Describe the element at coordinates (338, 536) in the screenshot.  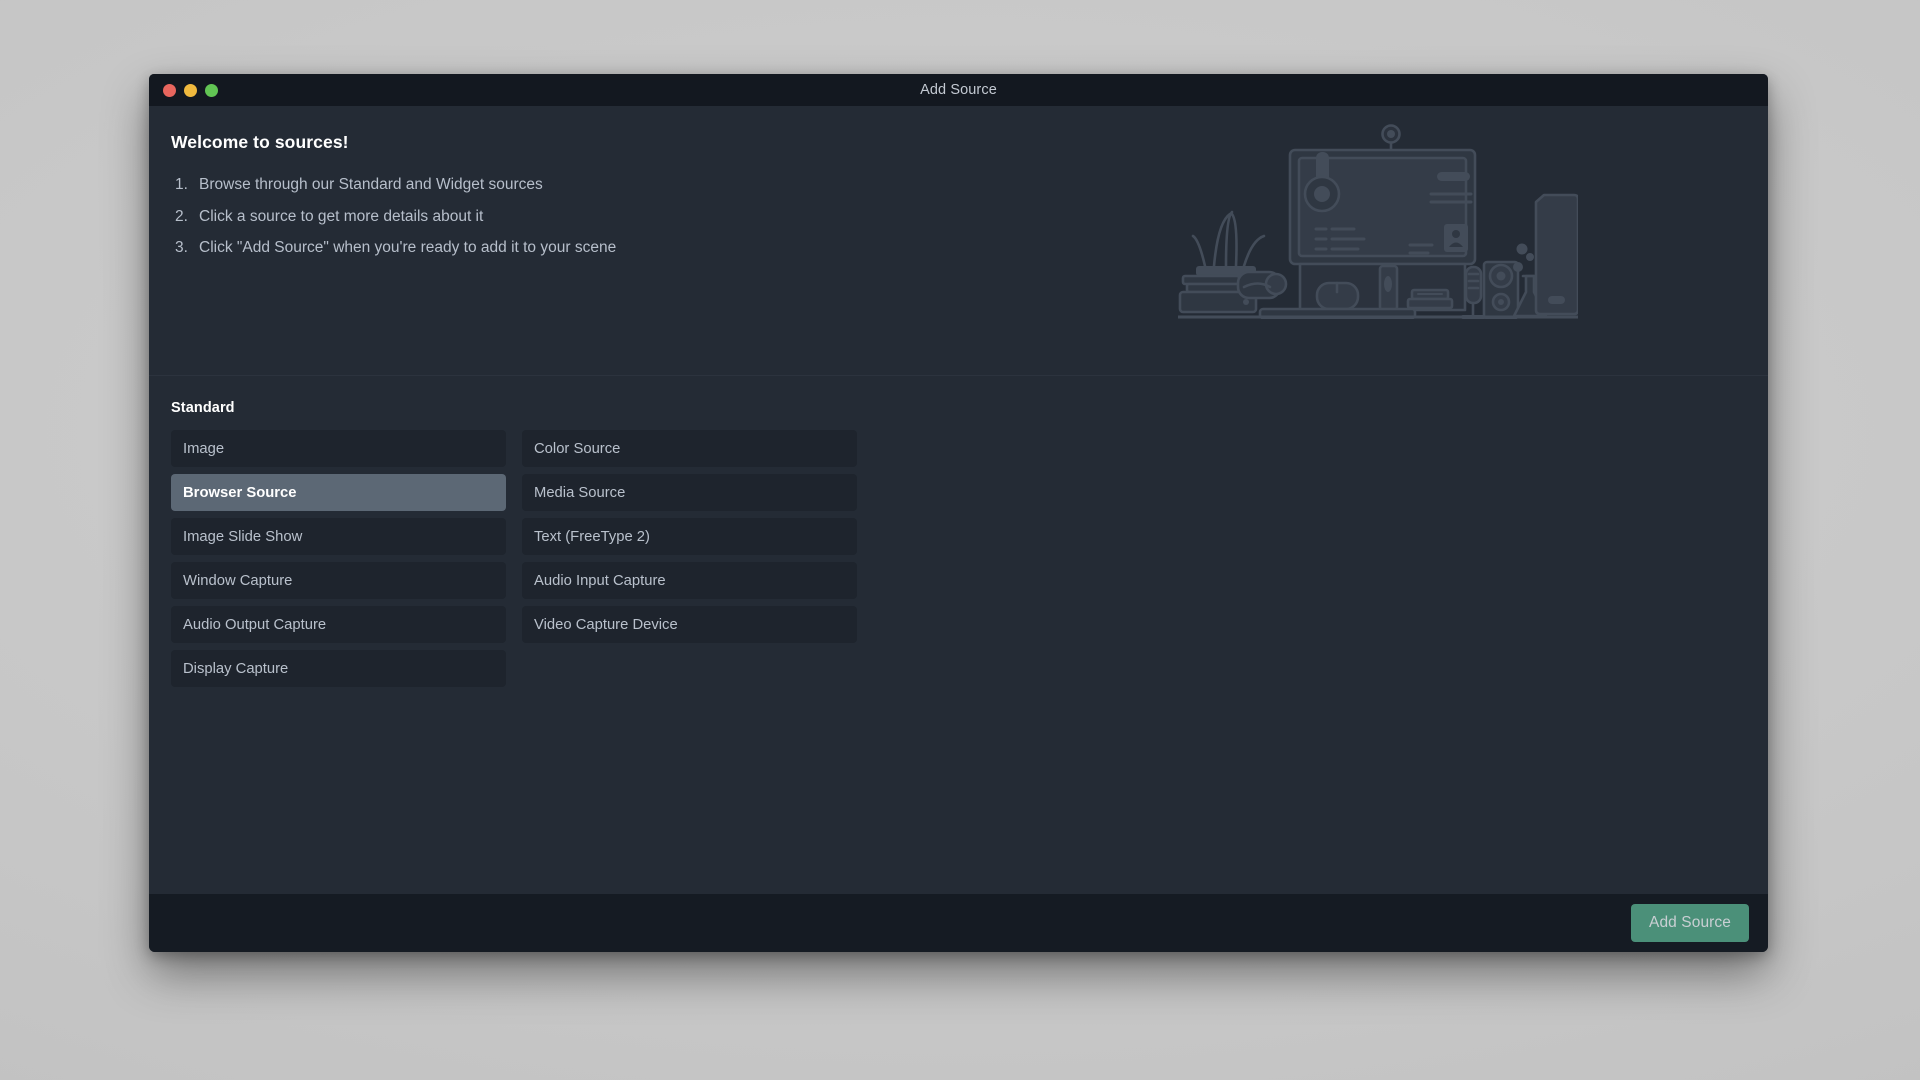
I see `source-item-image-slide-show: Image Slide Show` at that location.